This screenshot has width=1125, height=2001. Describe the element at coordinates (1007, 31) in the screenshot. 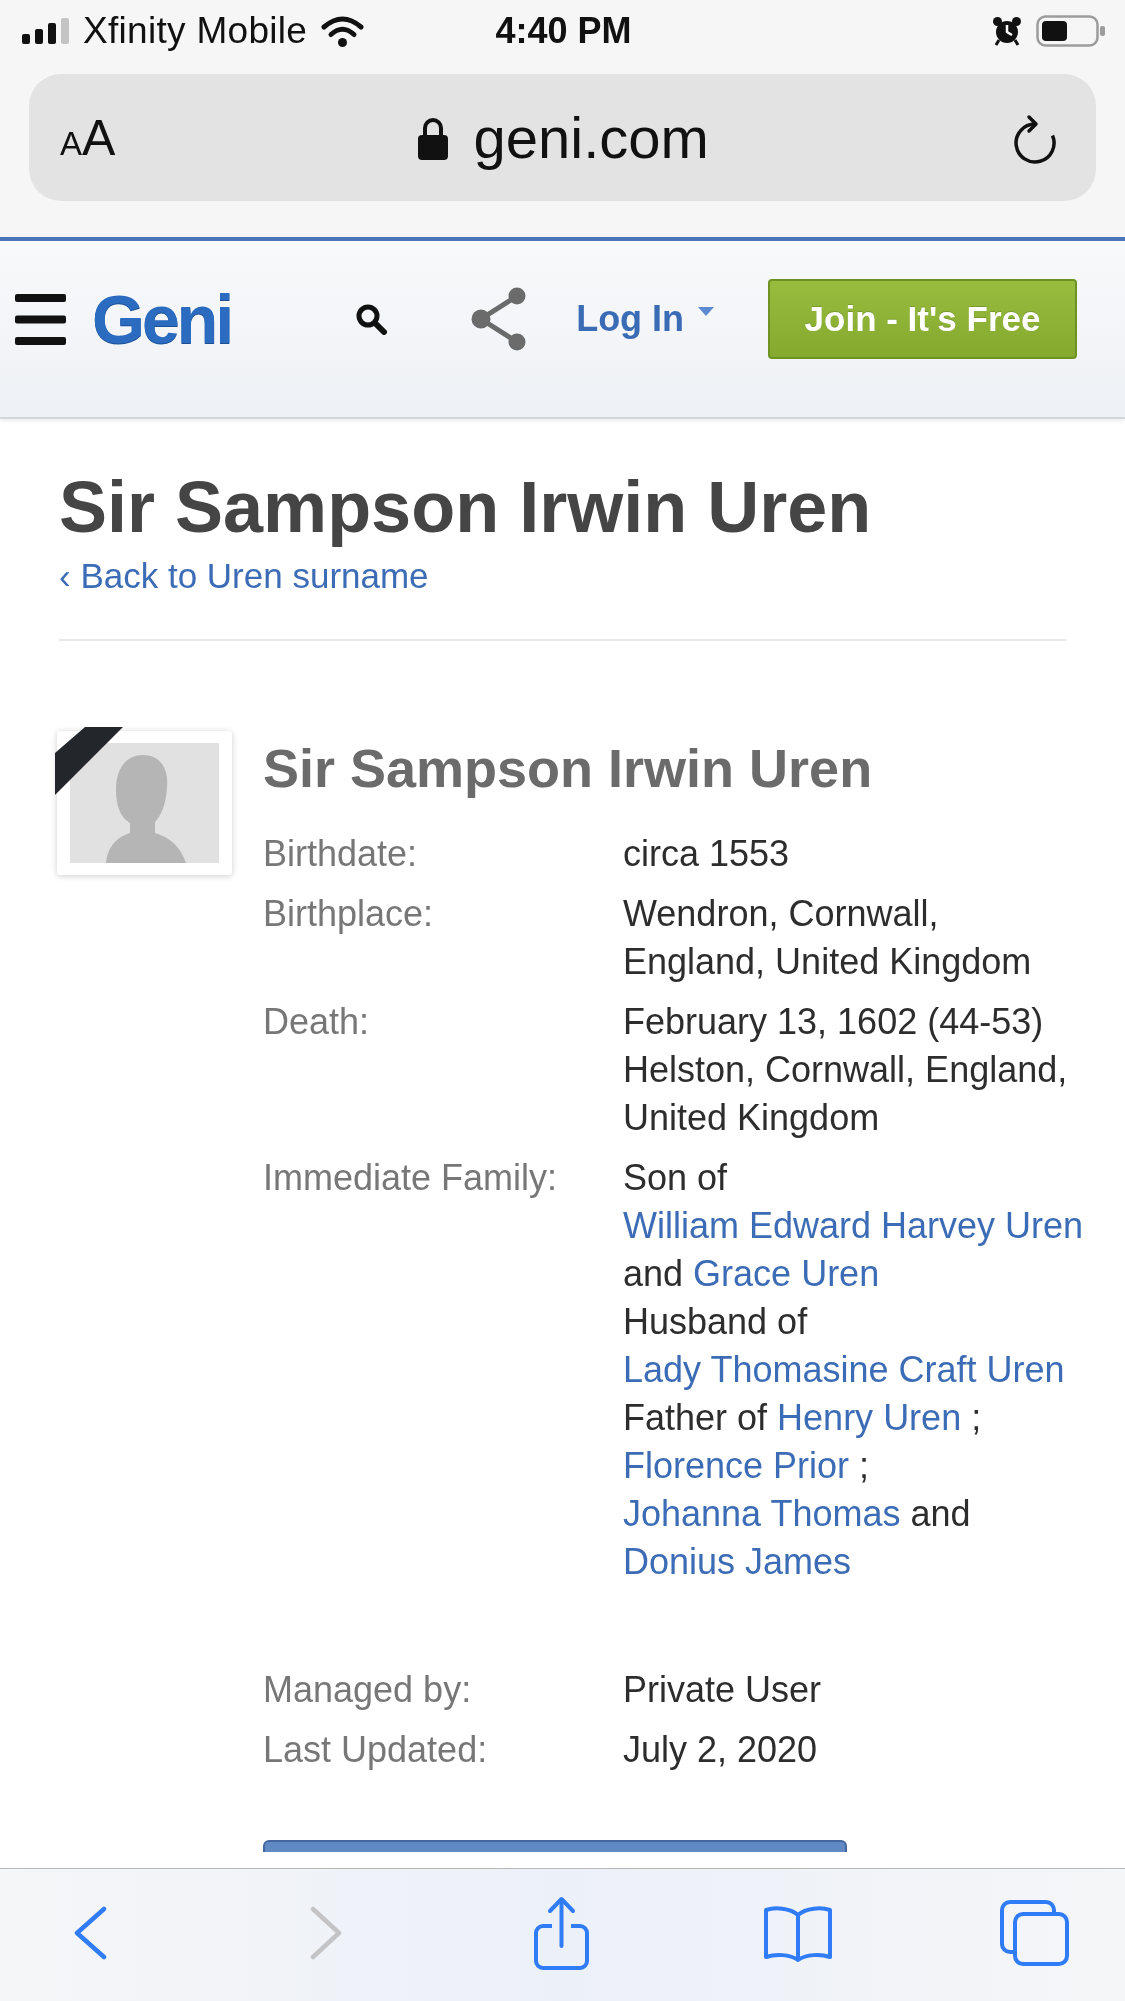

I see `alarm-clock-icon` at that location.